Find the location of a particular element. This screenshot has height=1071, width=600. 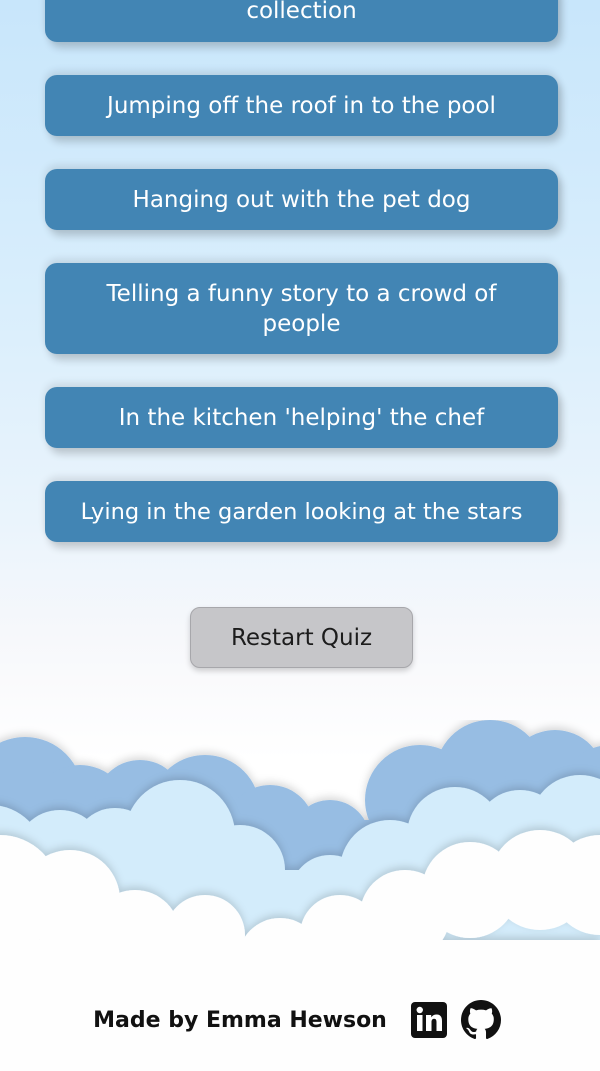

answer-button: Lying in the garden looking at the stars is located at coordinates (301, 511).